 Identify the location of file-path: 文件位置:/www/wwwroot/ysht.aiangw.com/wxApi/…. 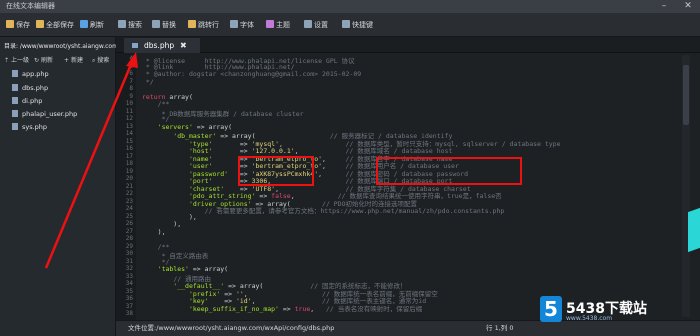
(231, 328).